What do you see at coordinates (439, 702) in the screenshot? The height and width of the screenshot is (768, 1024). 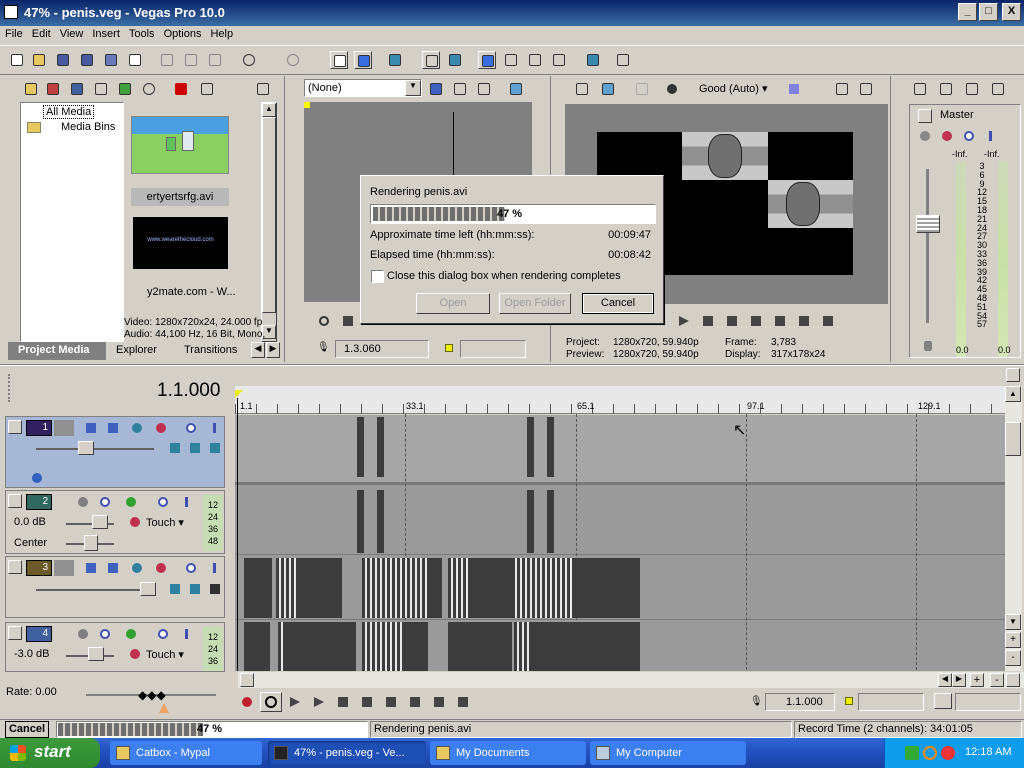 I see `previous-frame-icon` at bounding box center [439, 702].